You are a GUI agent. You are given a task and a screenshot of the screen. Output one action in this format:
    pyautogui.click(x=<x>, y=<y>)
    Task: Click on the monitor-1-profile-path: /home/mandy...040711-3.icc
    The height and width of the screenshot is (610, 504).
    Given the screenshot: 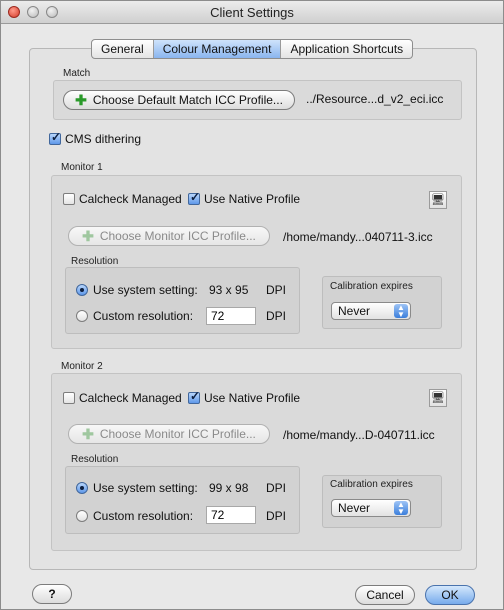 What is the action you would take?
    pyautogui.click(x=358, y=237)
    